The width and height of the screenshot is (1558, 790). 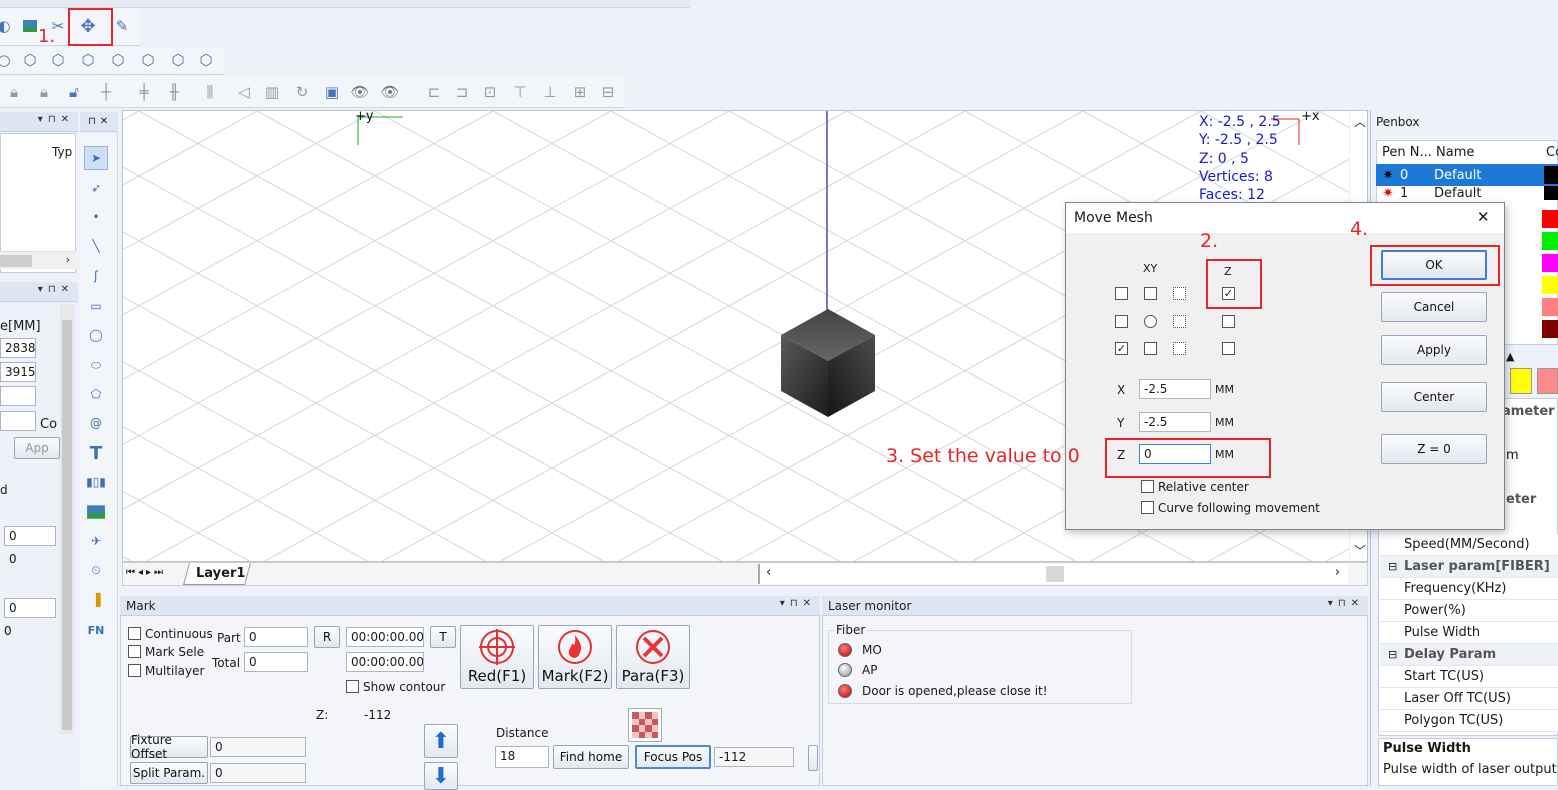 What do you see at coordinates (1521, 381) in the screenshot?
I see `quick-swatch-yellow` at bounding box center [1521, 381].